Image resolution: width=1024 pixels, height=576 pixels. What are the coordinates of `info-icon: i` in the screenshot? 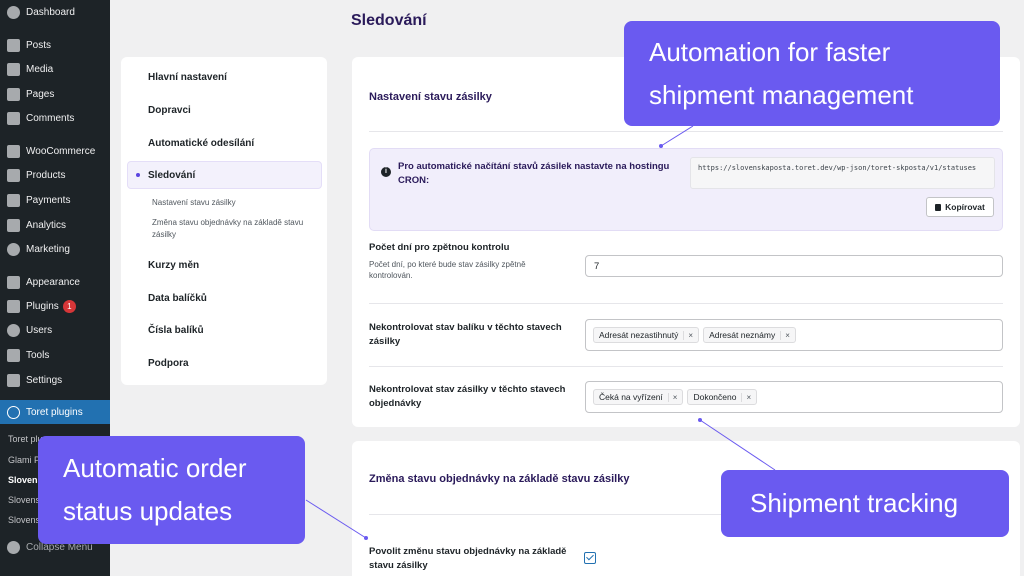 It's located at (386, 172).